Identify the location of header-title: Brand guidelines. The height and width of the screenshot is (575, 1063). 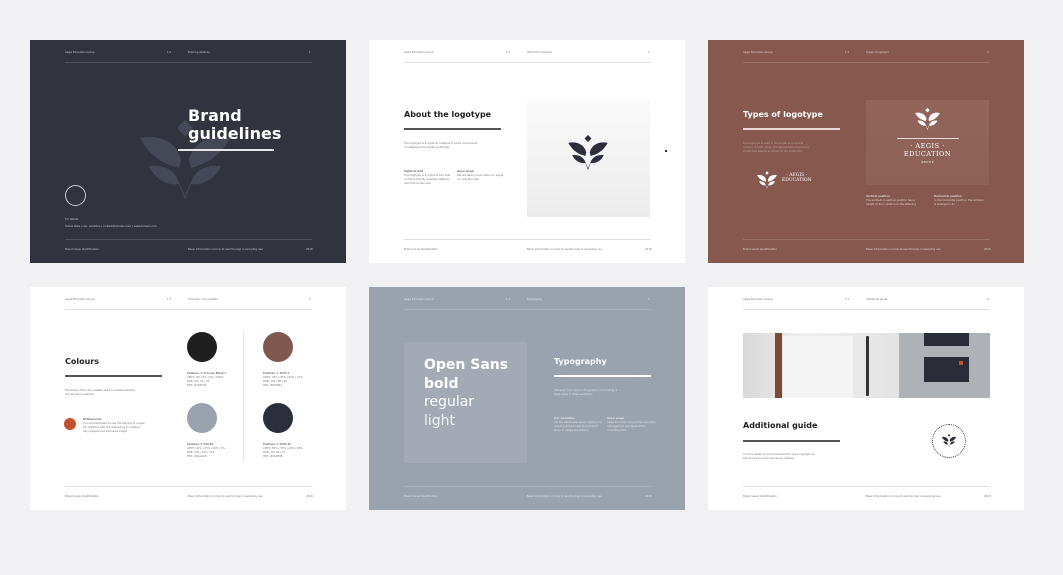
(199, 52).